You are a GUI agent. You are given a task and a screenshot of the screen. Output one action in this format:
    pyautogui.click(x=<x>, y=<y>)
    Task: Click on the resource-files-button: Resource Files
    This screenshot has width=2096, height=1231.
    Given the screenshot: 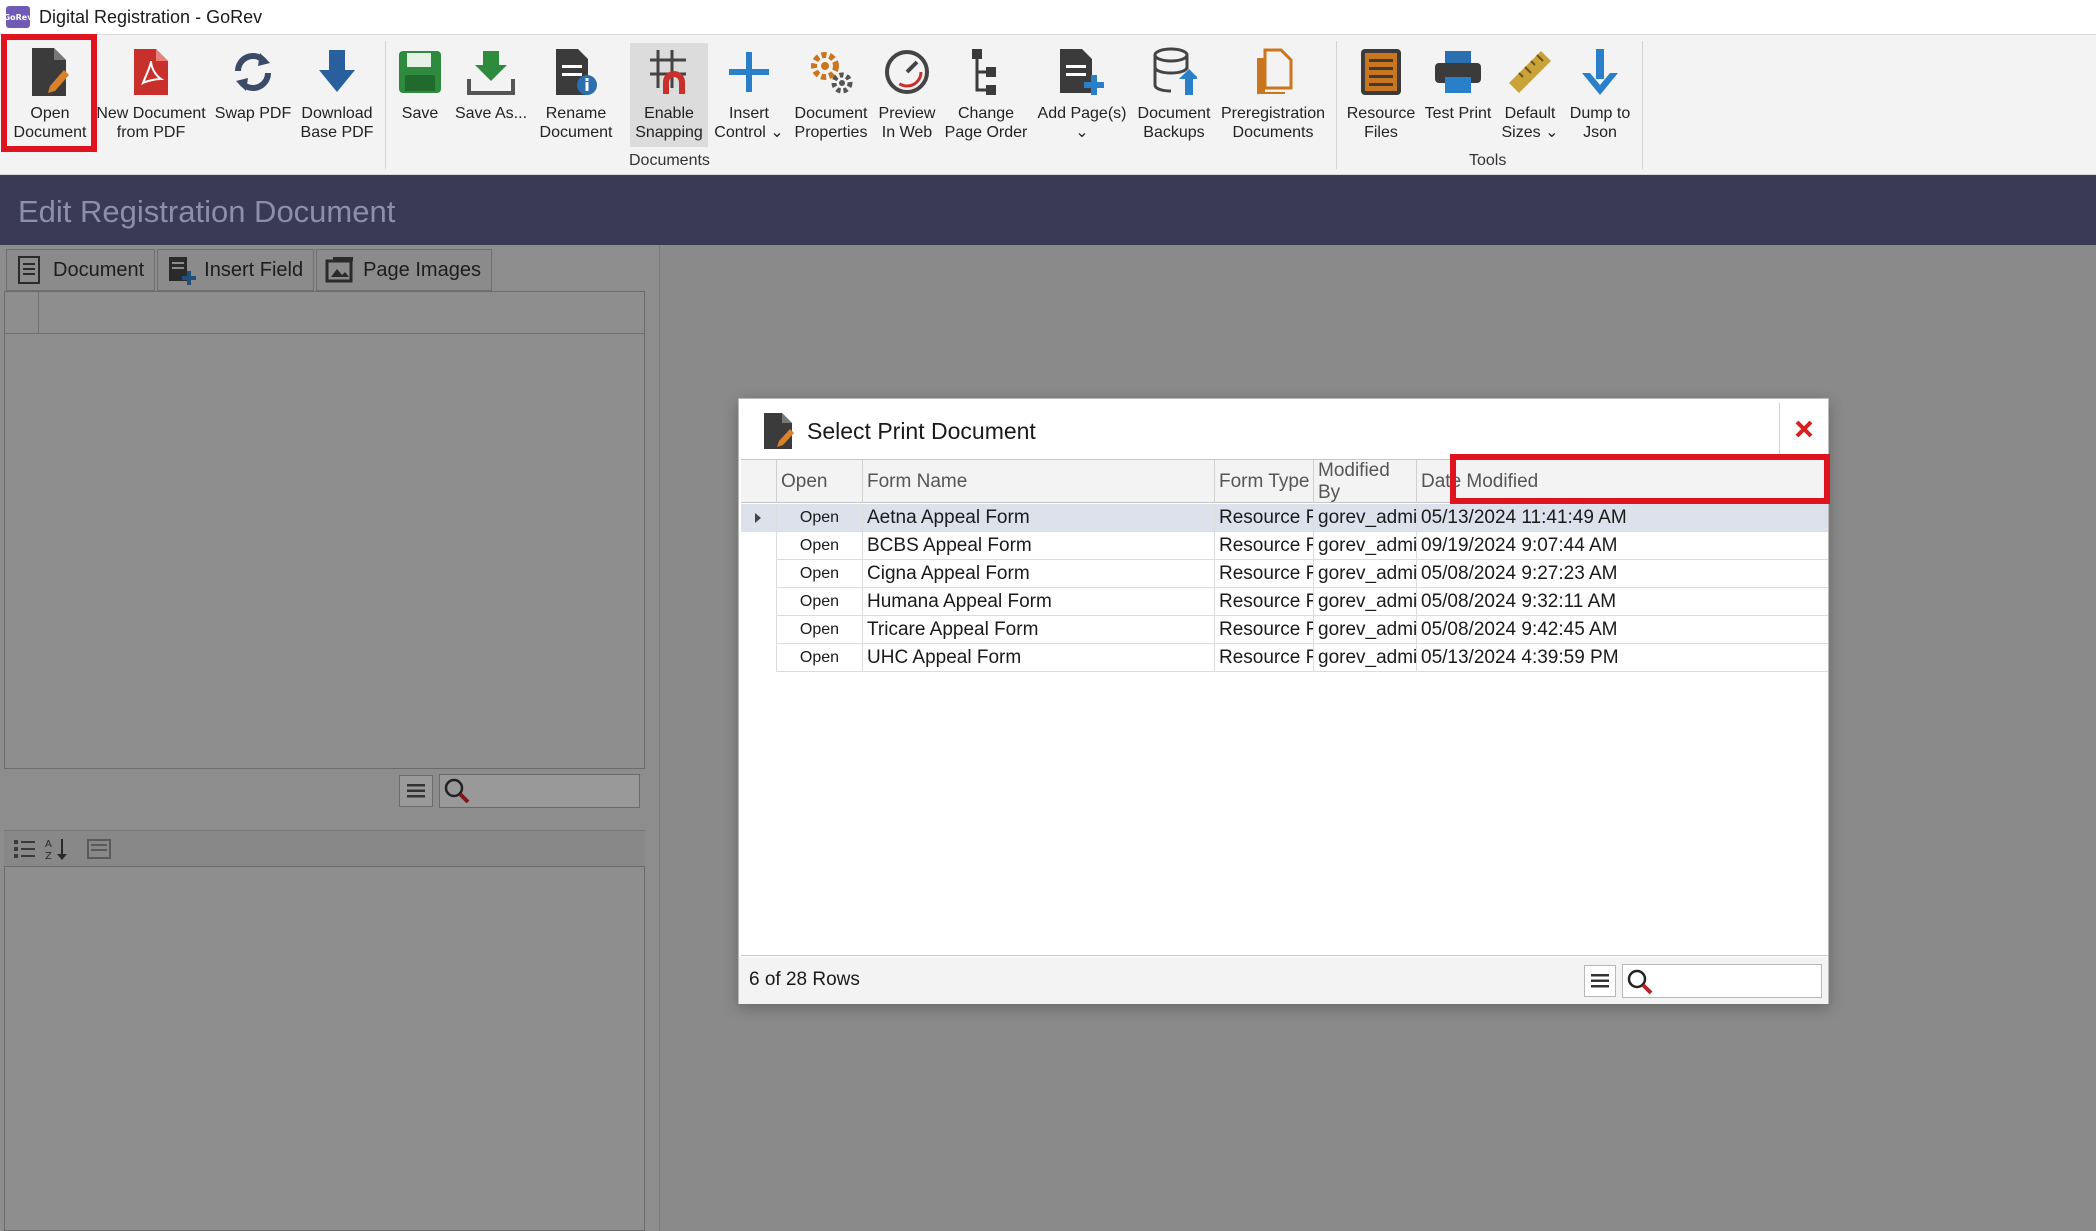 What is the action you would take?
    pyautogui.click(x=1381, y=95)
    